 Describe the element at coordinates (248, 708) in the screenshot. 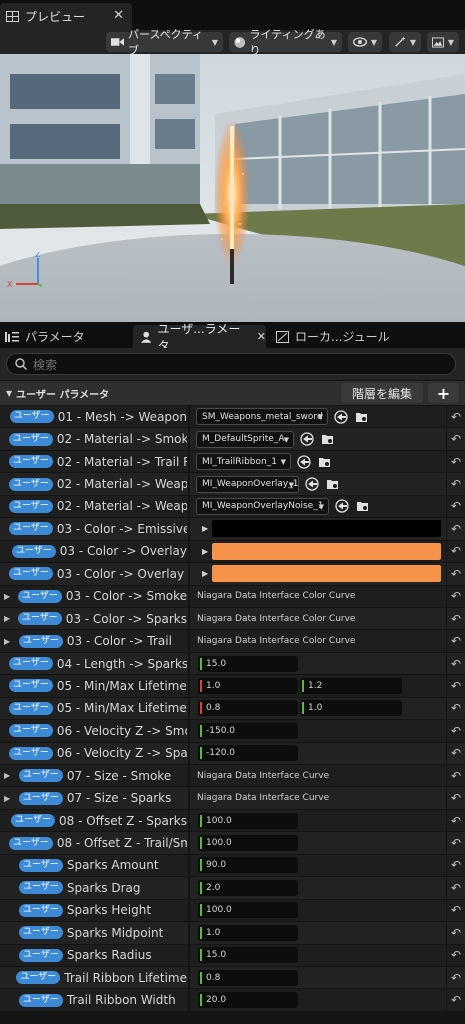

I see `min-field: 0.8` at that location.